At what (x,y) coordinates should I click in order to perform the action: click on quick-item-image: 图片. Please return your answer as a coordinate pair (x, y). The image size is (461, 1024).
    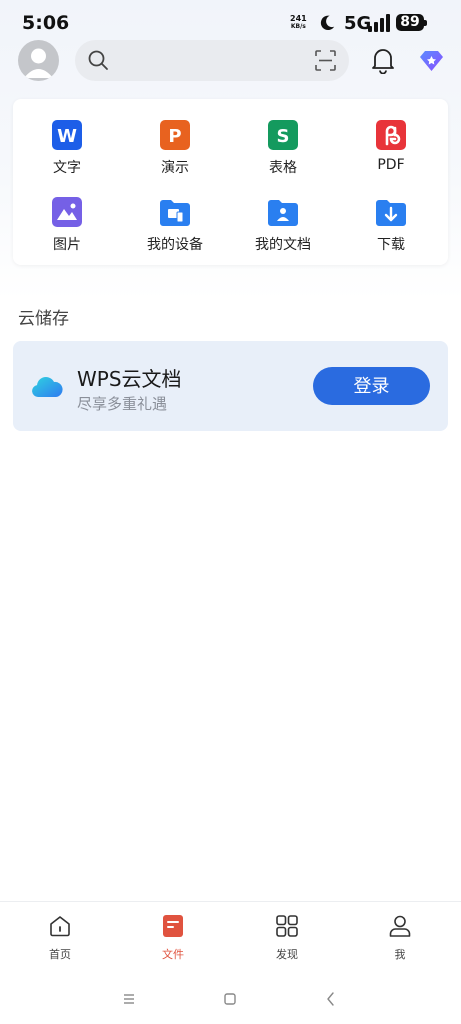
    Looking at the image, I should click on (67, 231).